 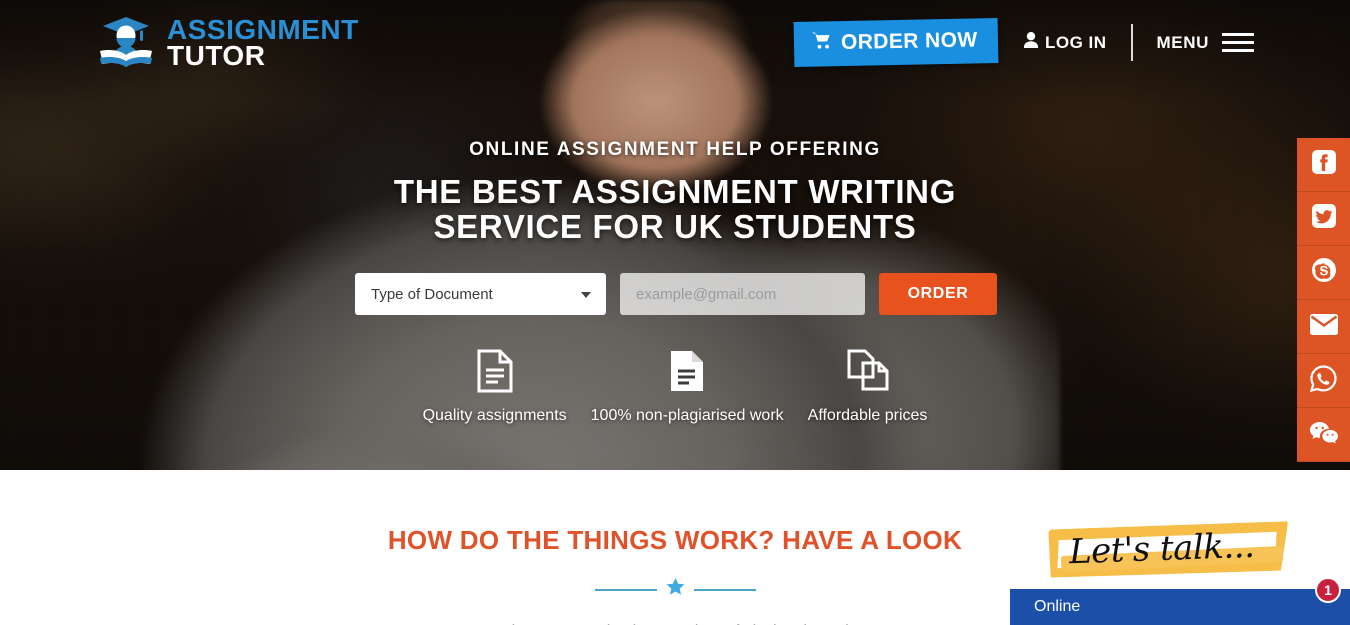 I want to click on social-link-whatsapp, so click(x=1323, y=381).